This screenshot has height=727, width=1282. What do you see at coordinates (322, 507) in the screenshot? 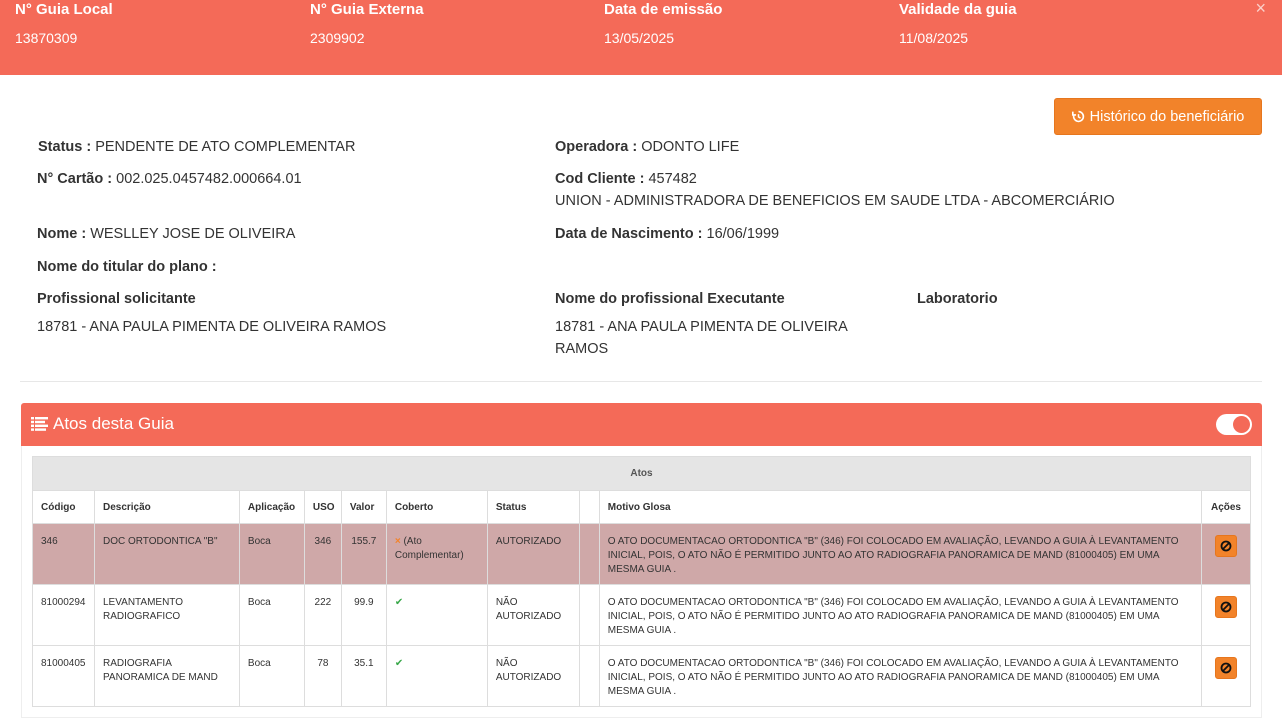
I see `col-uso: USO` at bounding box center [322, 507].